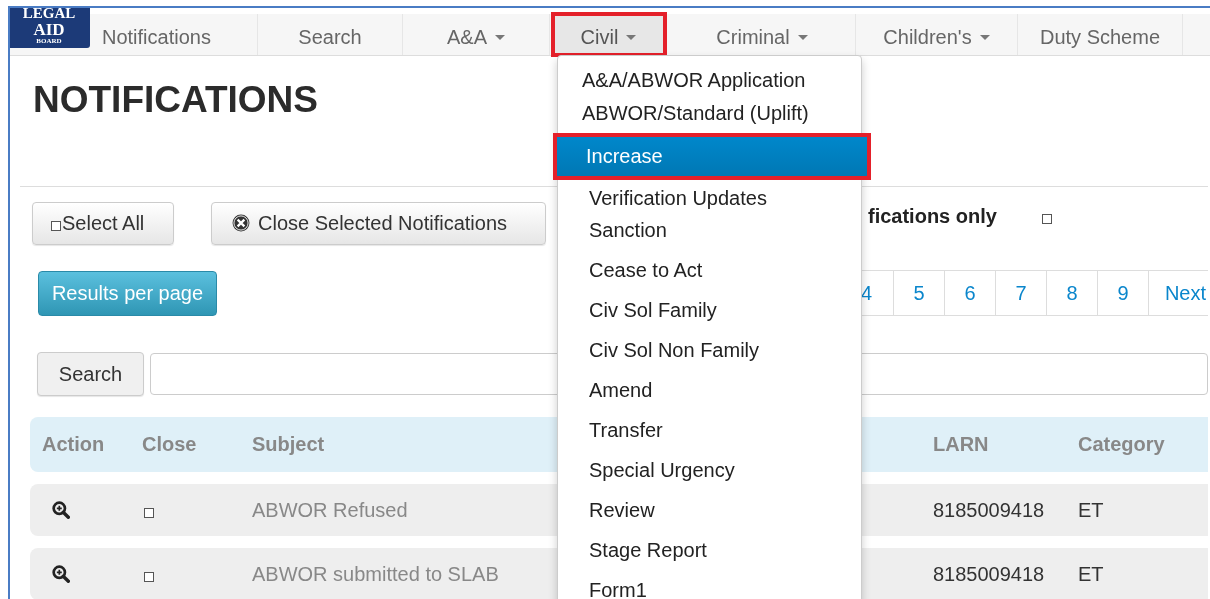  What do you see at coordinates (330, 510) in the screenshot?
I see `table-cell: ABWOR Refused` at bounding box center [330, 510].